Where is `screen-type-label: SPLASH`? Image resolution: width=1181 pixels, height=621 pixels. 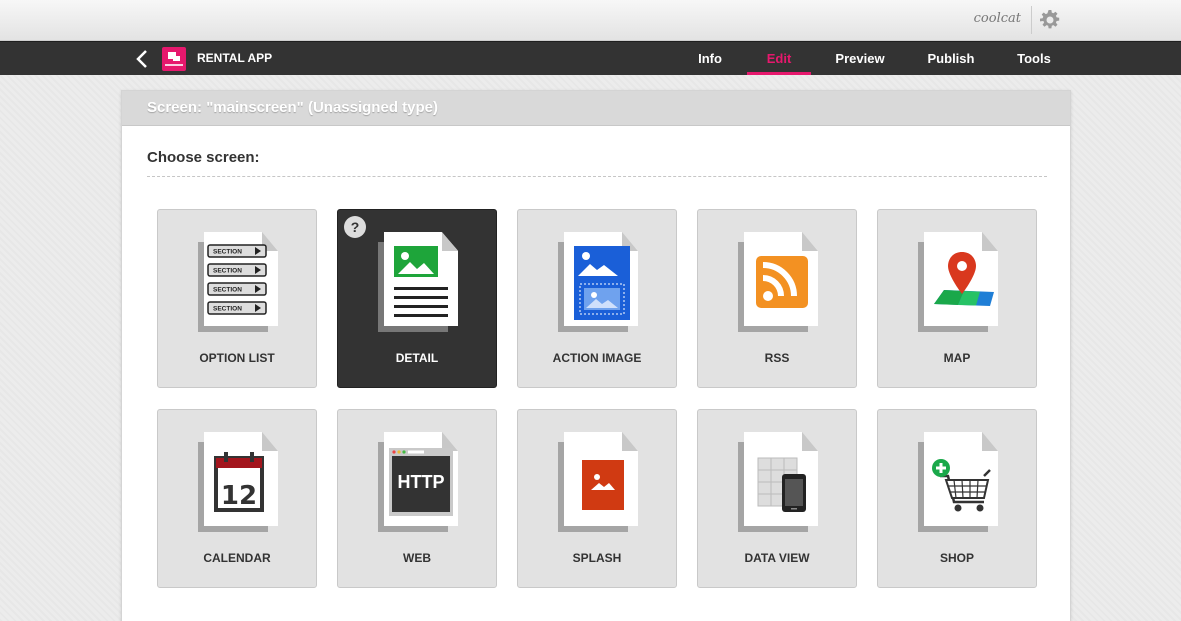 screen-type-label: SPLASH is located at coordinates (597, 558).